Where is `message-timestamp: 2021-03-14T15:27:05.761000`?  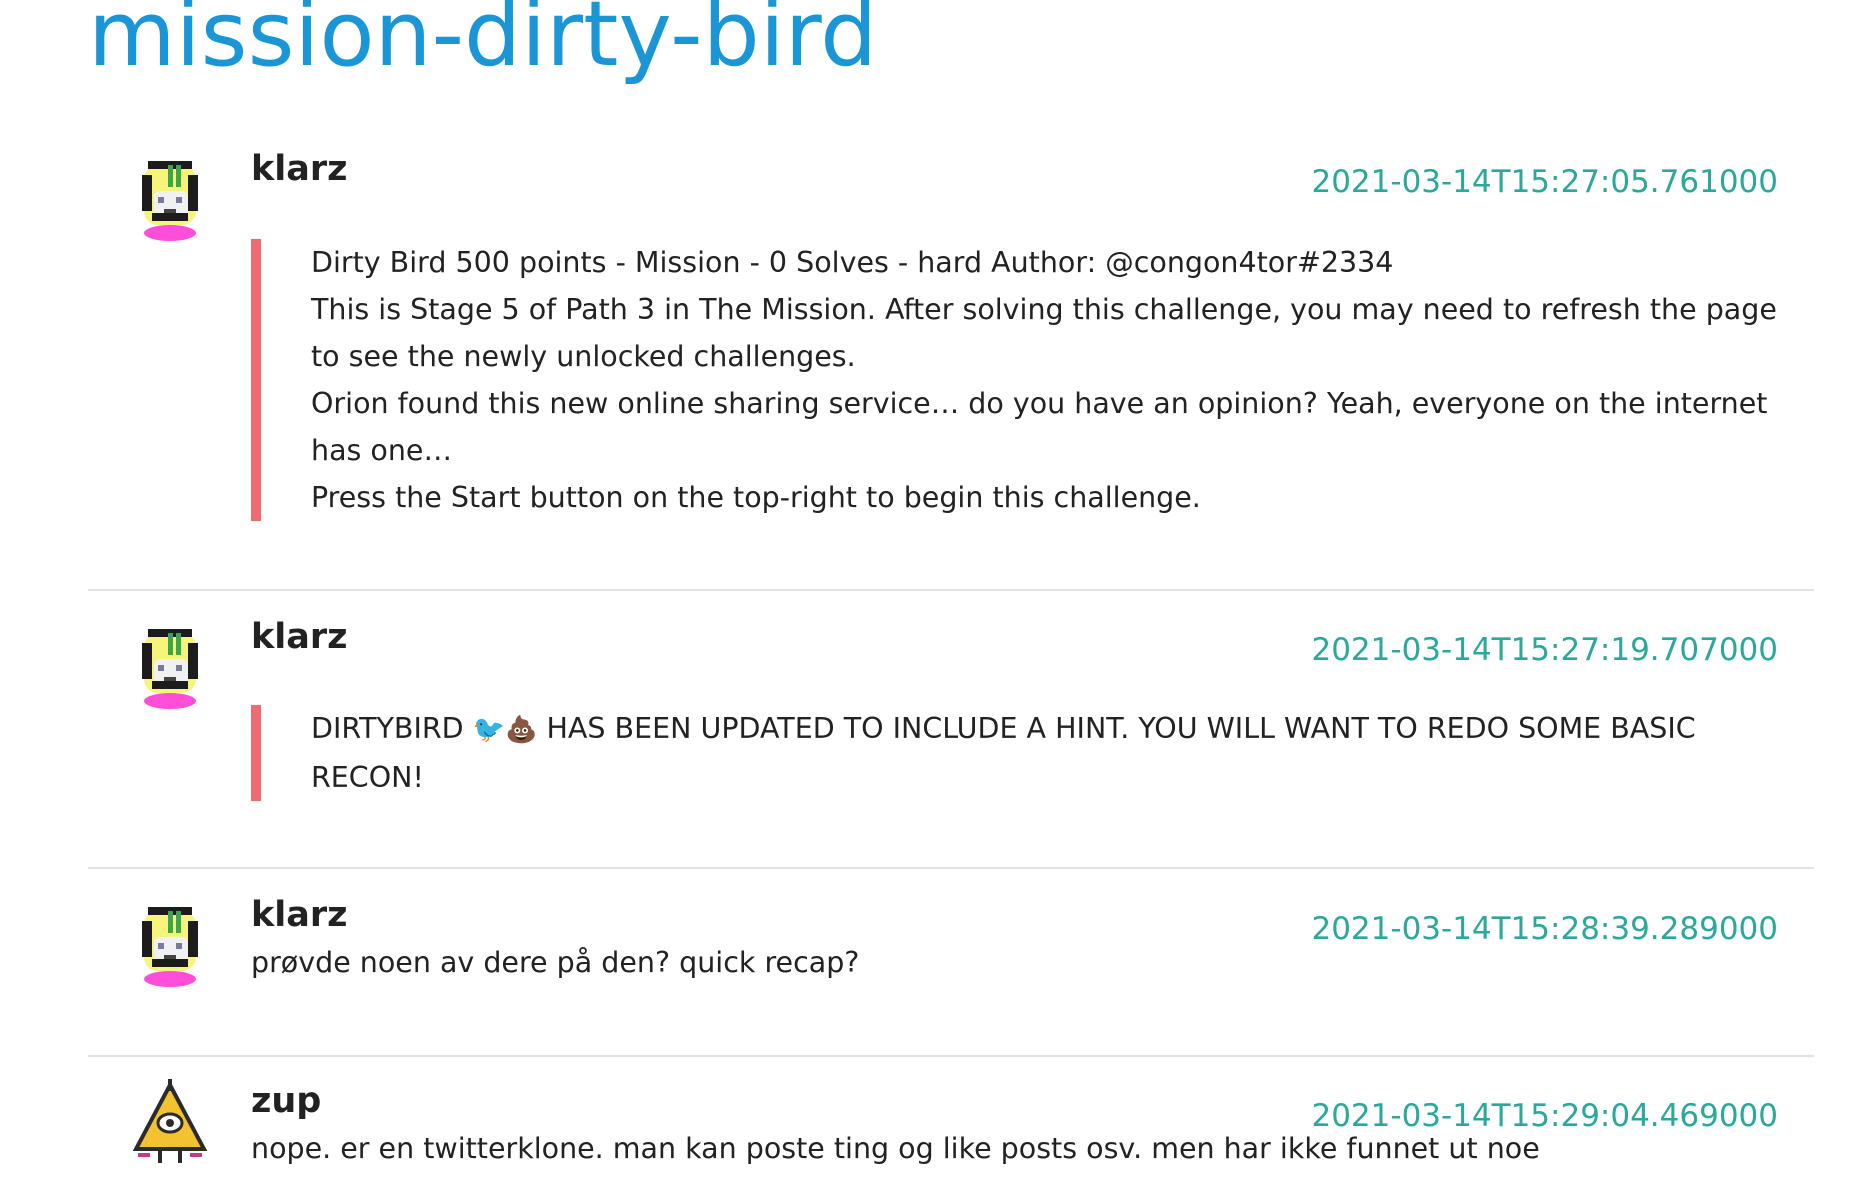
message-timestamp: 2021-03-14T15:27:05.761000 is located at coordinates (1544, 182).